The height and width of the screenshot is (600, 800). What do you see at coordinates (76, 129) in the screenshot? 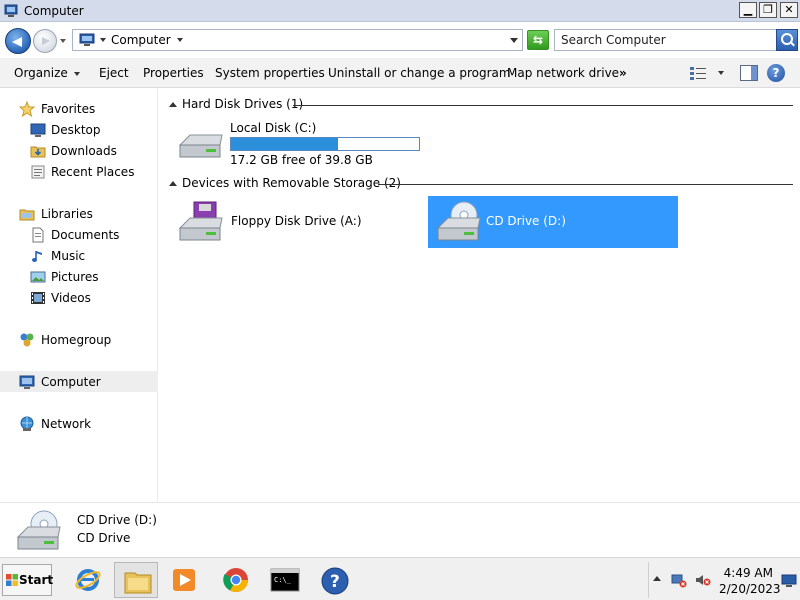
I see `sidebar-item-label: Desktop` at bounding box center [76, 129].